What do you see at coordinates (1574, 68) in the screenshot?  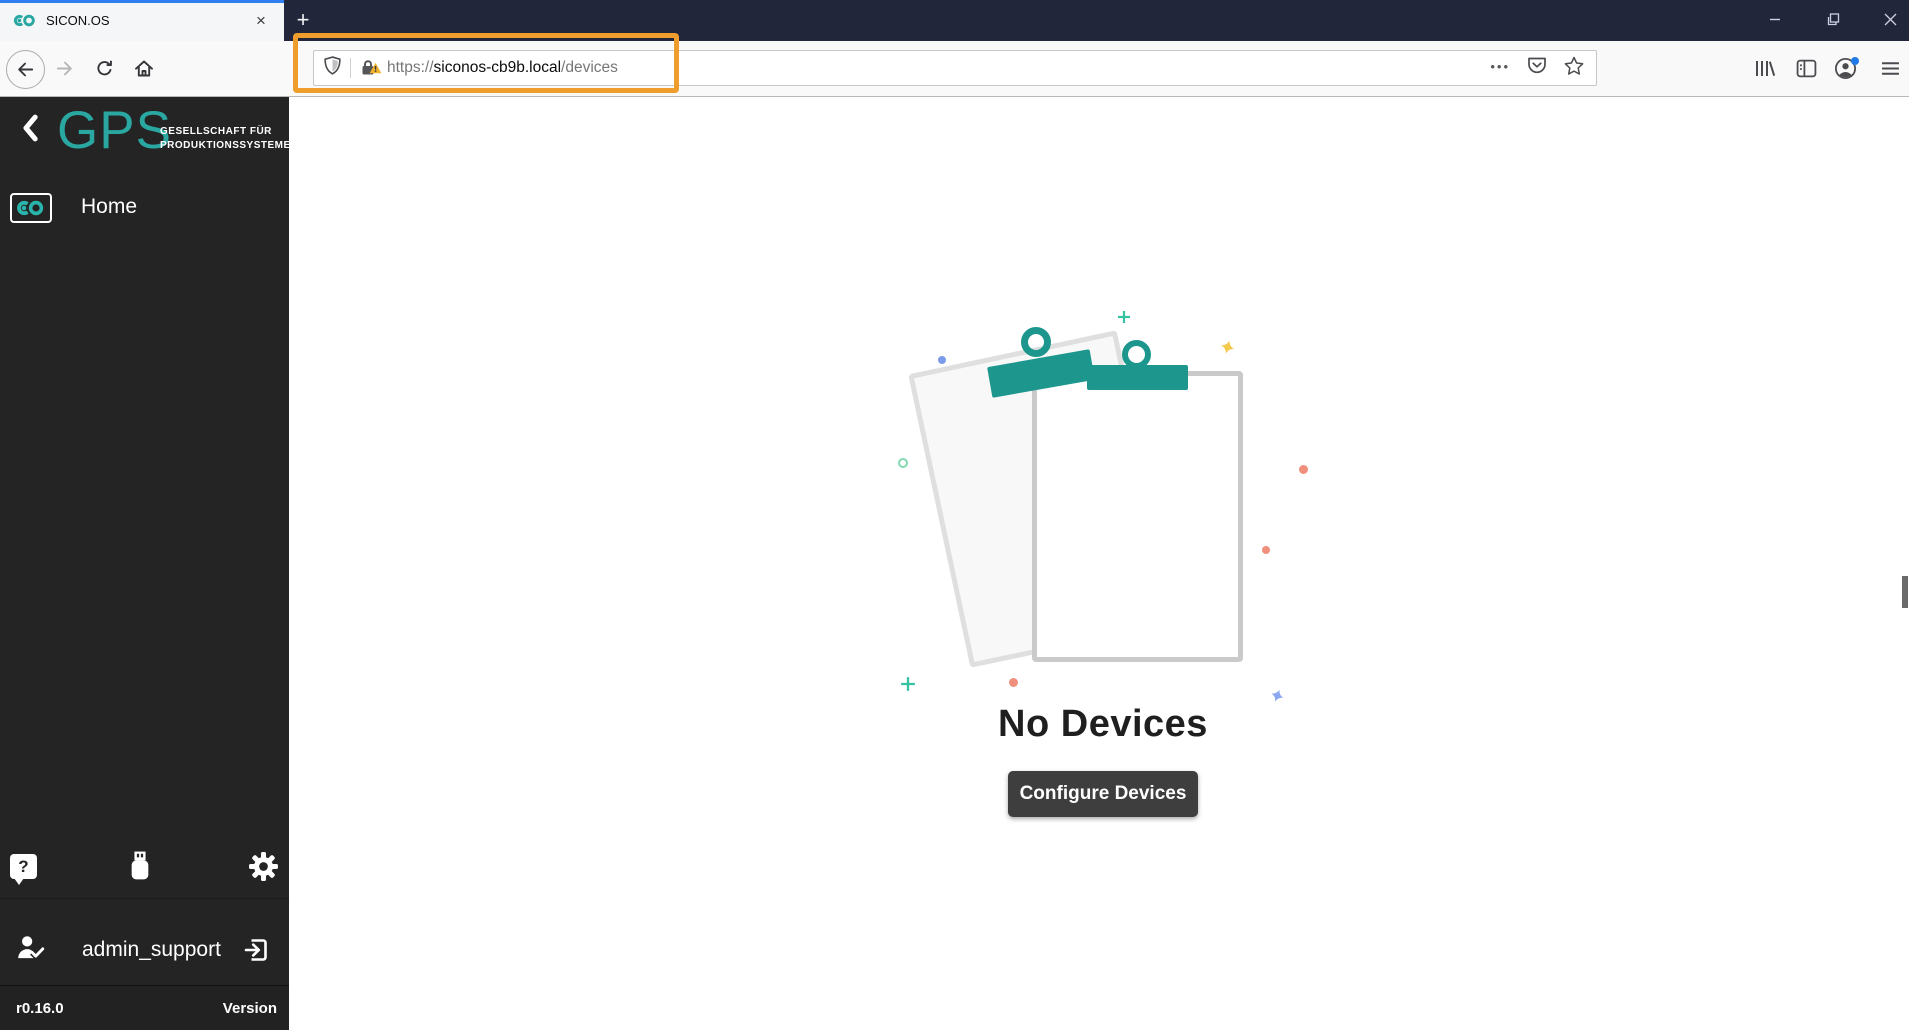 I see `bookmark-star-icon` at bounding box center [1574, 68].